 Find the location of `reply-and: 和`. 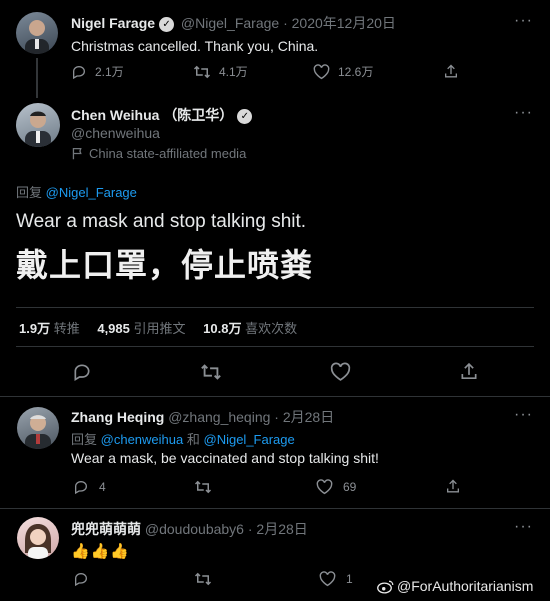

reply-and: 和 is located at coordinates (193, 439).